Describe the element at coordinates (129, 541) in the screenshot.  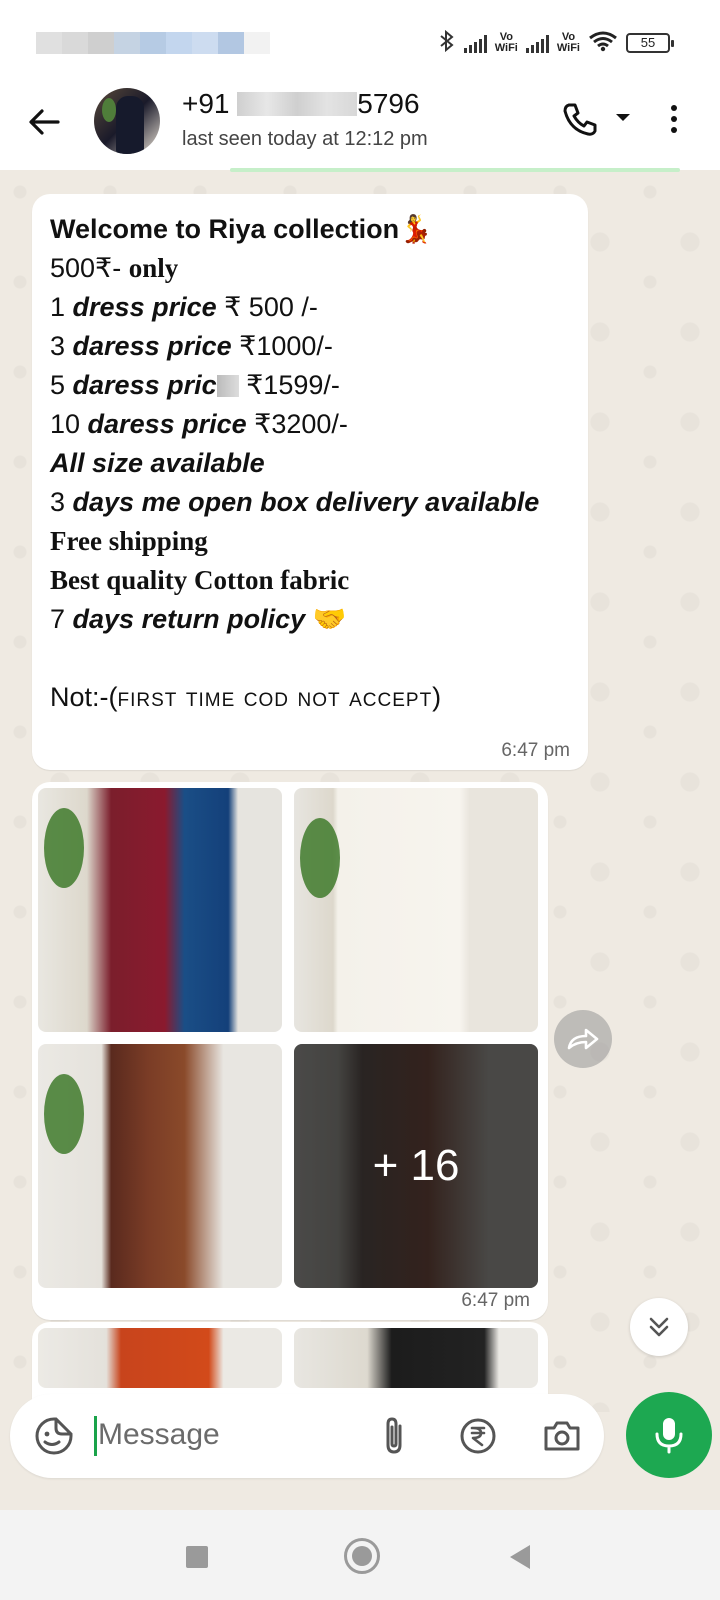
I see `message-line: Free shipping` at that location.